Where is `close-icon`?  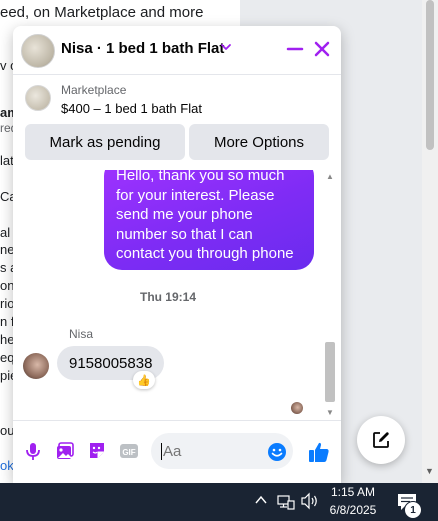
close-icon is located at coordinates (322, 49).